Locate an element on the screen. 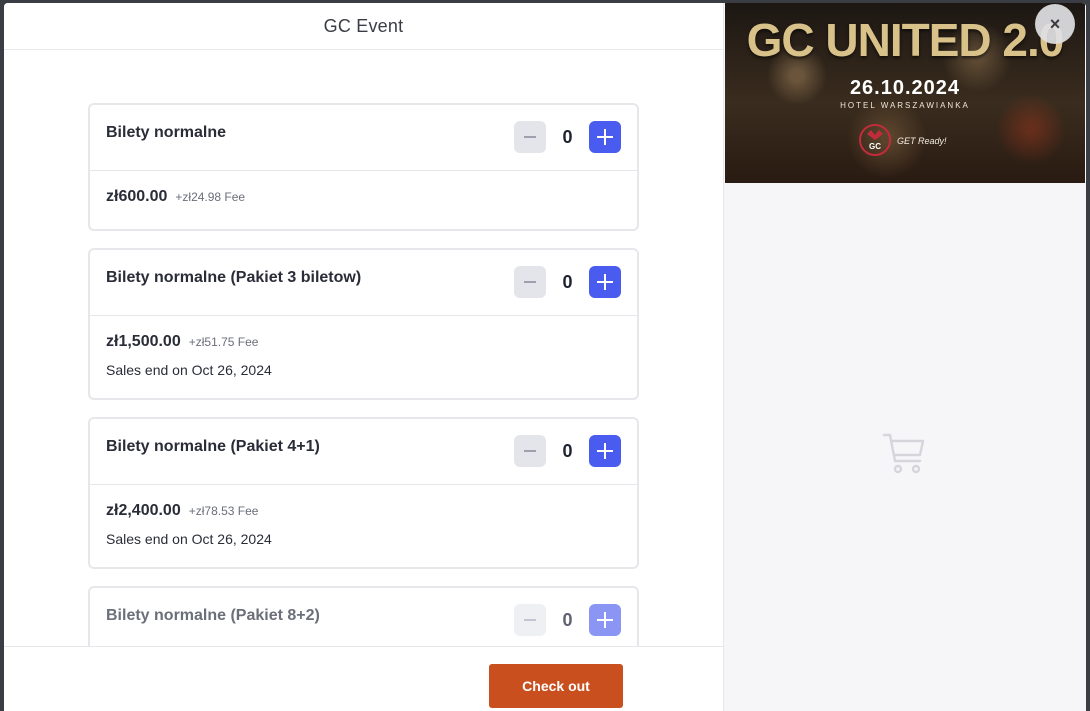  ticket-fee: +zł78.53 Fee is located at coordinates (223, 511).